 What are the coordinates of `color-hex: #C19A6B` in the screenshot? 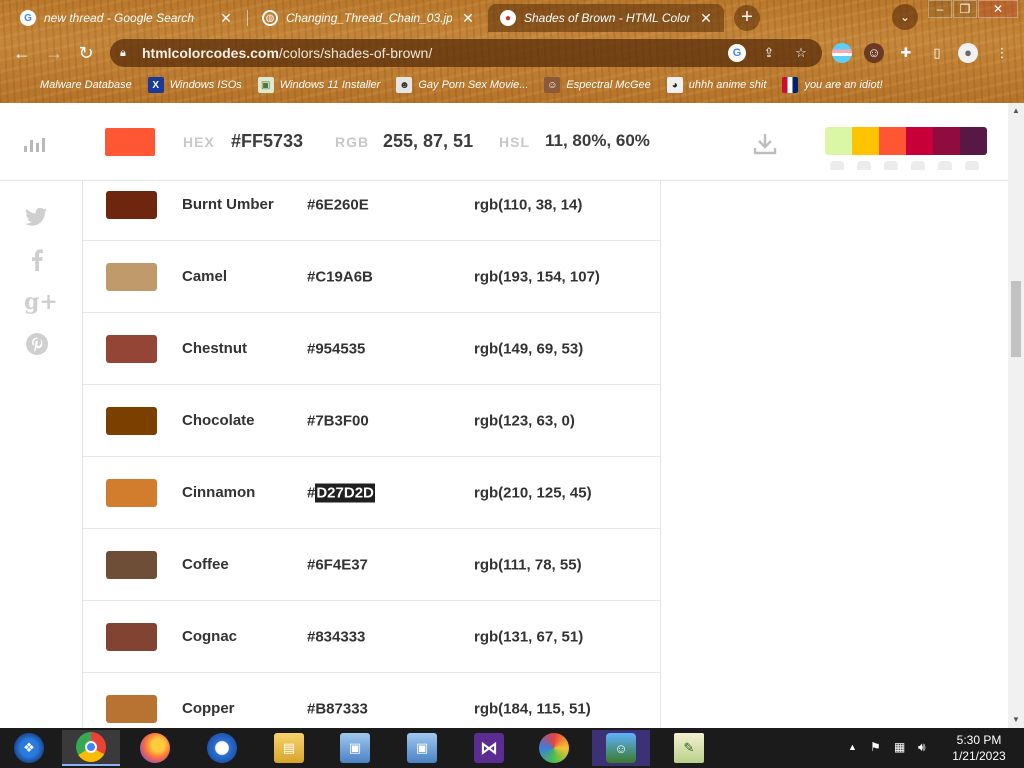 It's located at (340, 276).